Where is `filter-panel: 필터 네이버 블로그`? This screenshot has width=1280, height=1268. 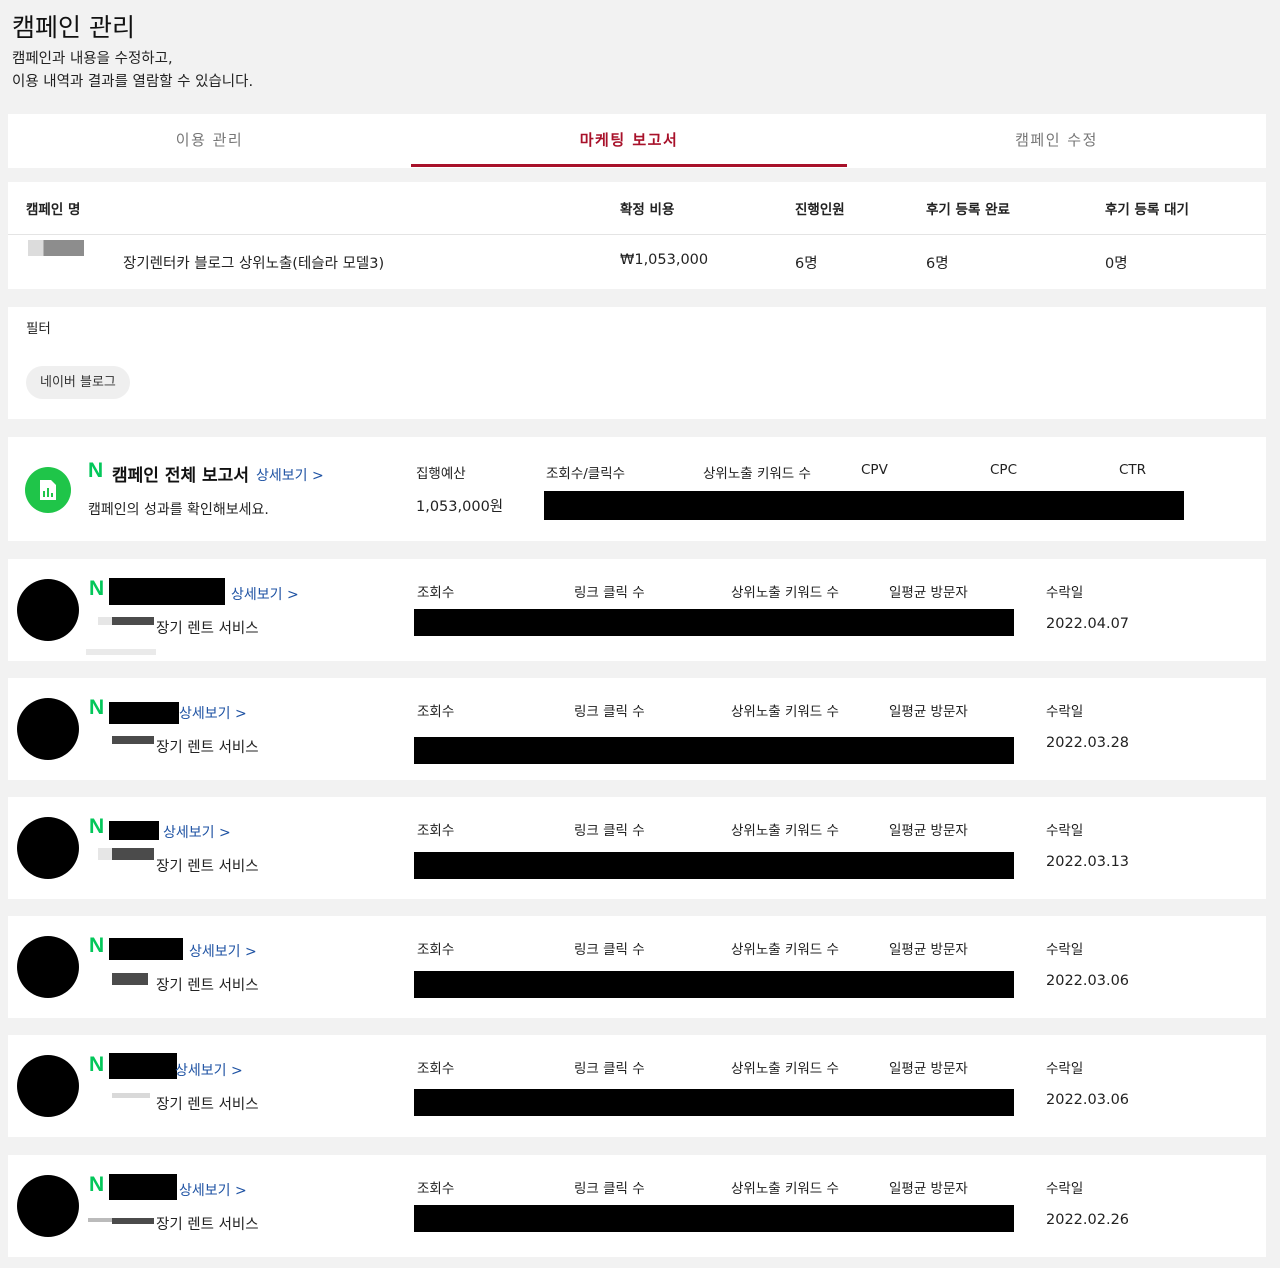 filter-panel: 필터 네이버 블로그 is located at coordinates (637, 363).